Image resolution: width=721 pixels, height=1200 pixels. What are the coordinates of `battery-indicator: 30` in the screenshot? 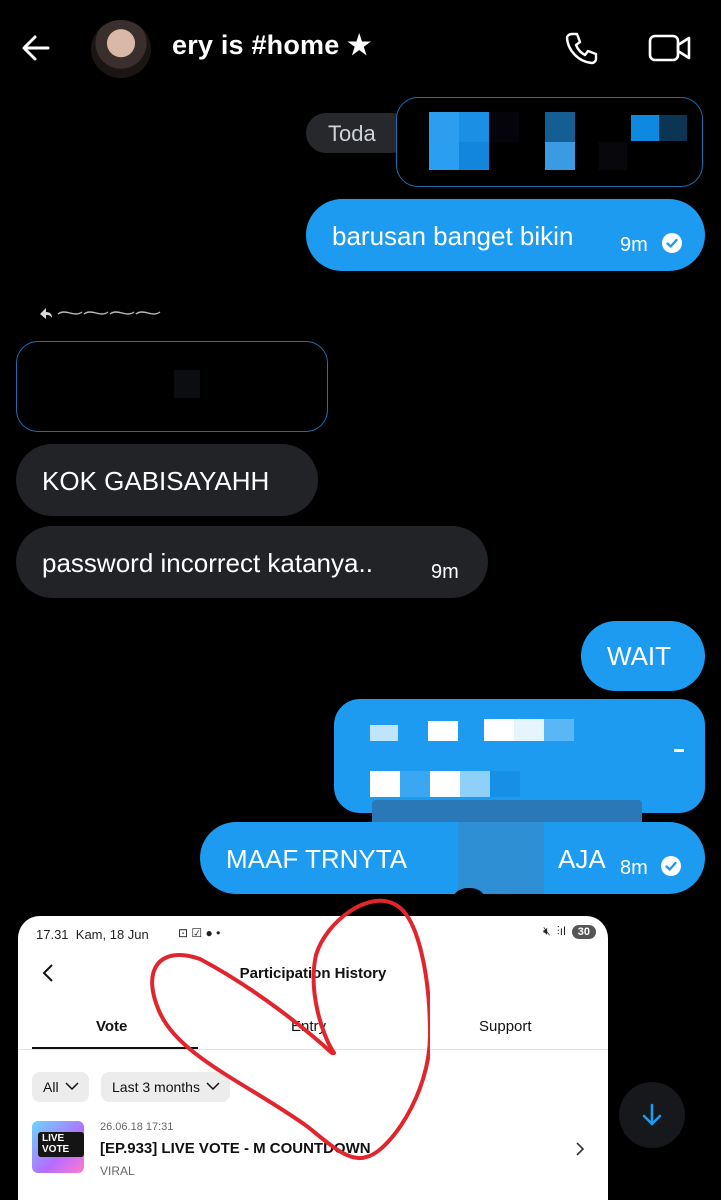 It's located at (583, 931).